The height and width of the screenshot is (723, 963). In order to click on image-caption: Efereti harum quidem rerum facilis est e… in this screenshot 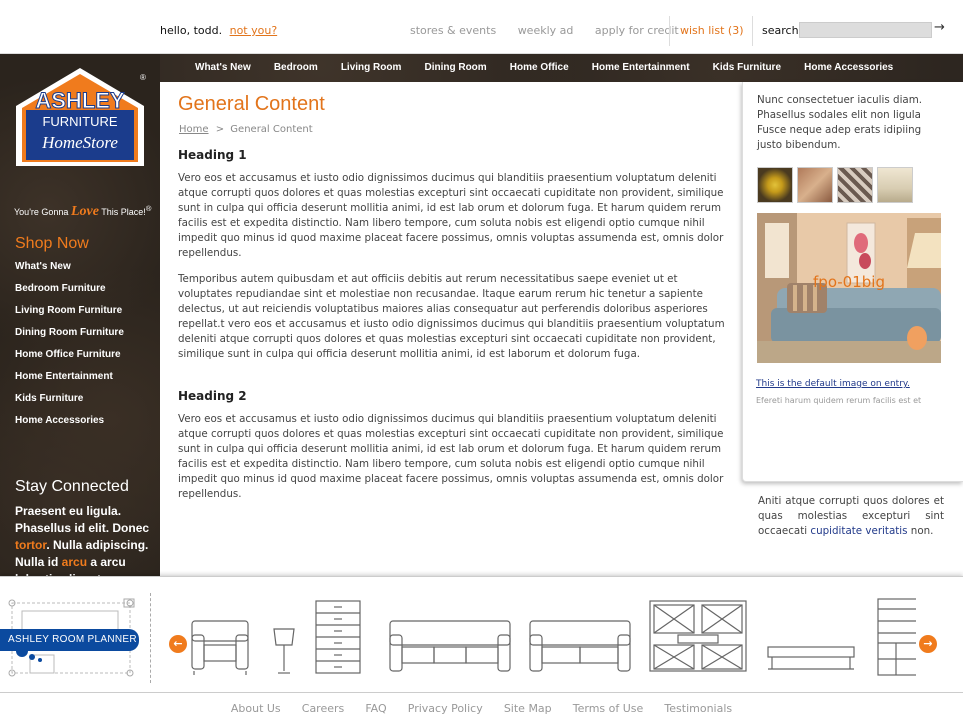, I will do `click(839, 400)`.